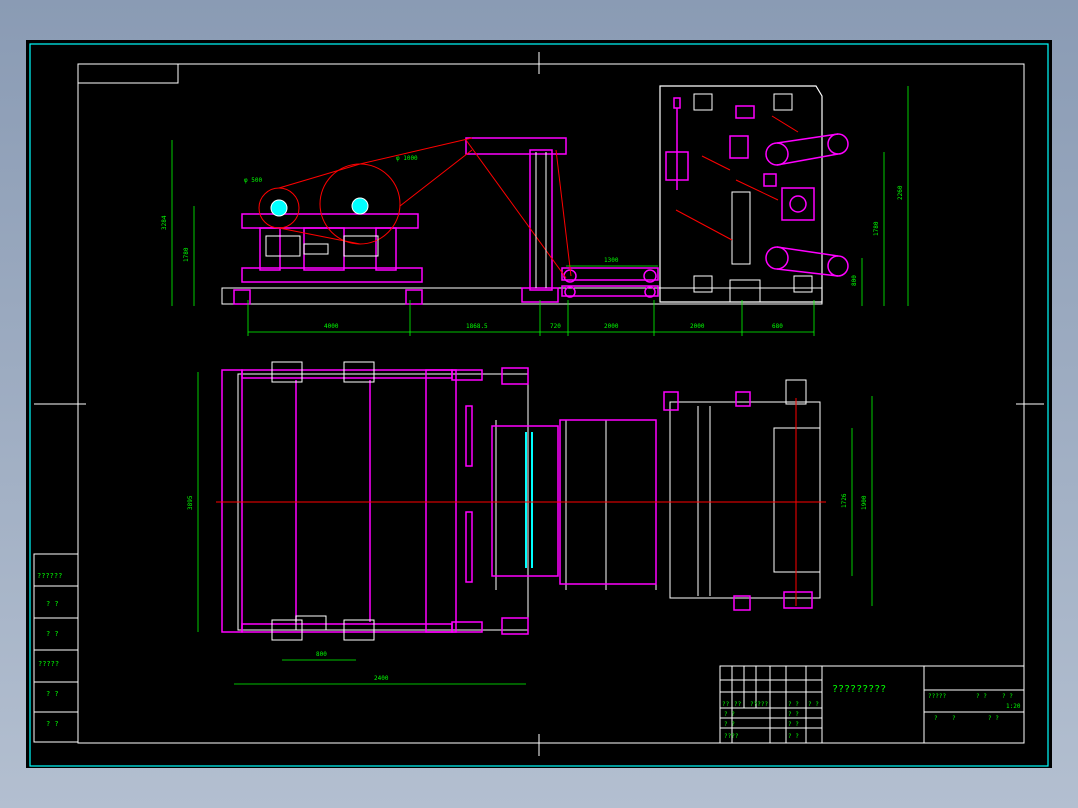 This screenshot has width=1078, height=808. What do you see at coordinates (407, 158) in the screenshot?
I see `roll-label-large: φ 1000` at bounding box center [407, 158].